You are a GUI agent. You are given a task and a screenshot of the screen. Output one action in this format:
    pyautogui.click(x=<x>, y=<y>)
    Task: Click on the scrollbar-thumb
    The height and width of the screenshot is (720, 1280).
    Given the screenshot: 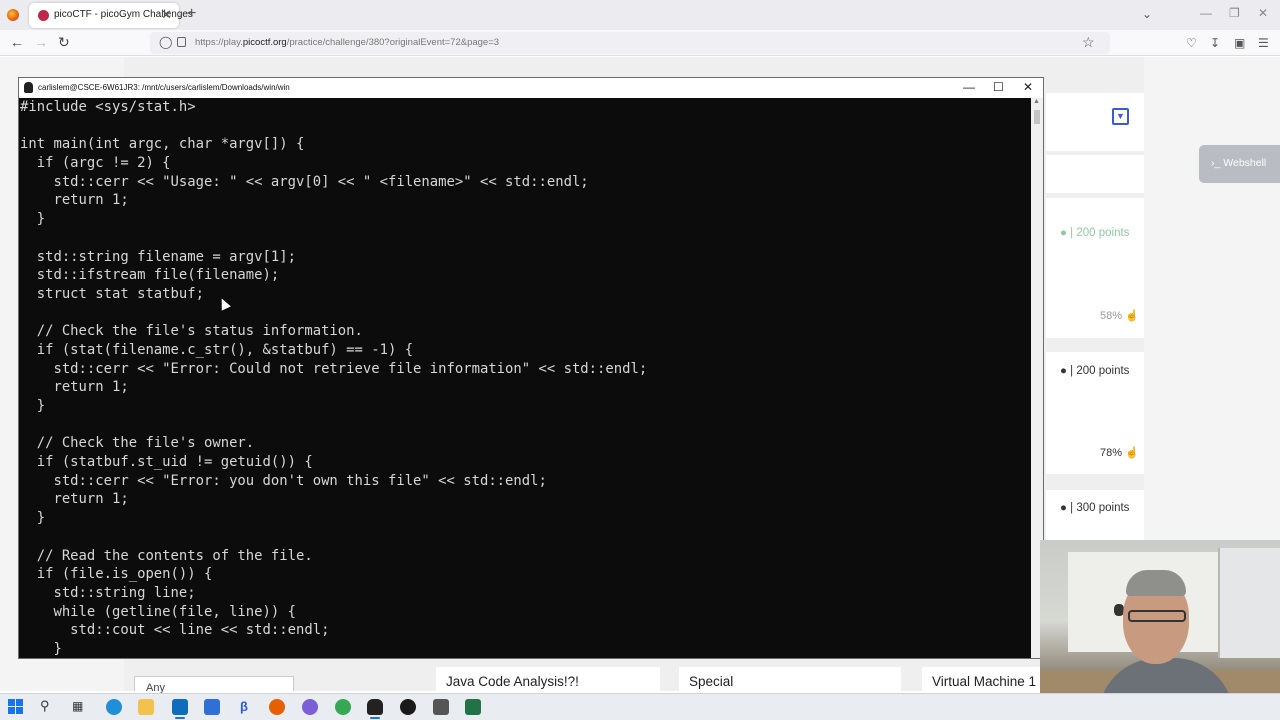 What is the action you would take?
    pyautogui.click(x=1037, y=117)
    